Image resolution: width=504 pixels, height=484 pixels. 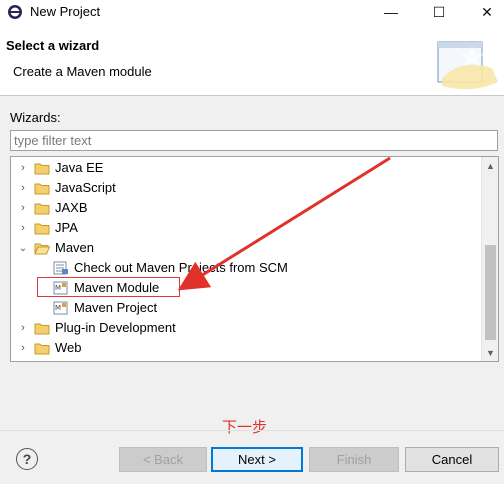 I want to click on tree-item-maven: ⌄ Maven, so click(x=246, y=248).